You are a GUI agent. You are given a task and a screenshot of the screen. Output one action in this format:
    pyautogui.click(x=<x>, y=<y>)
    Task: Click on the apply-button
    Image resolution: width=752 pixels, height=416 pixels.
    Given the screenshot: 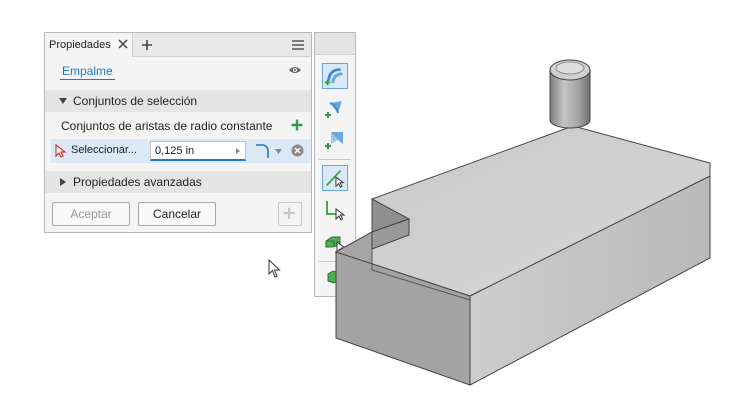 What is the action you would take?
    pyautogui.click(x=290, y=214)
    